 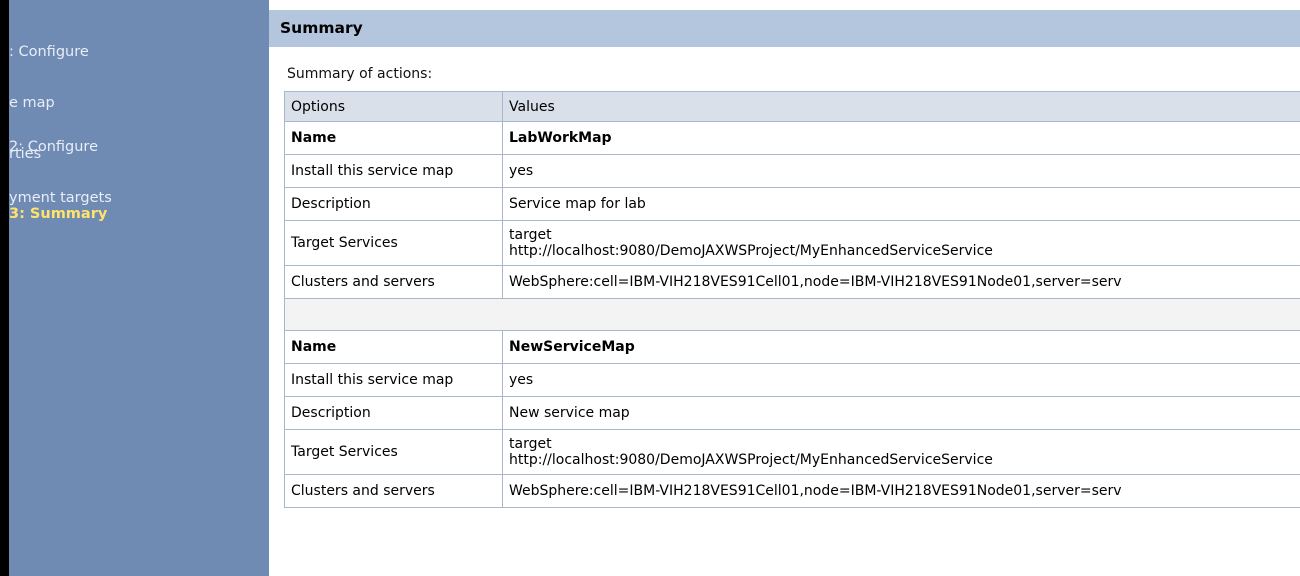 I want to click on table-row: Name LabWorkMap, so click(x=792, y=138).